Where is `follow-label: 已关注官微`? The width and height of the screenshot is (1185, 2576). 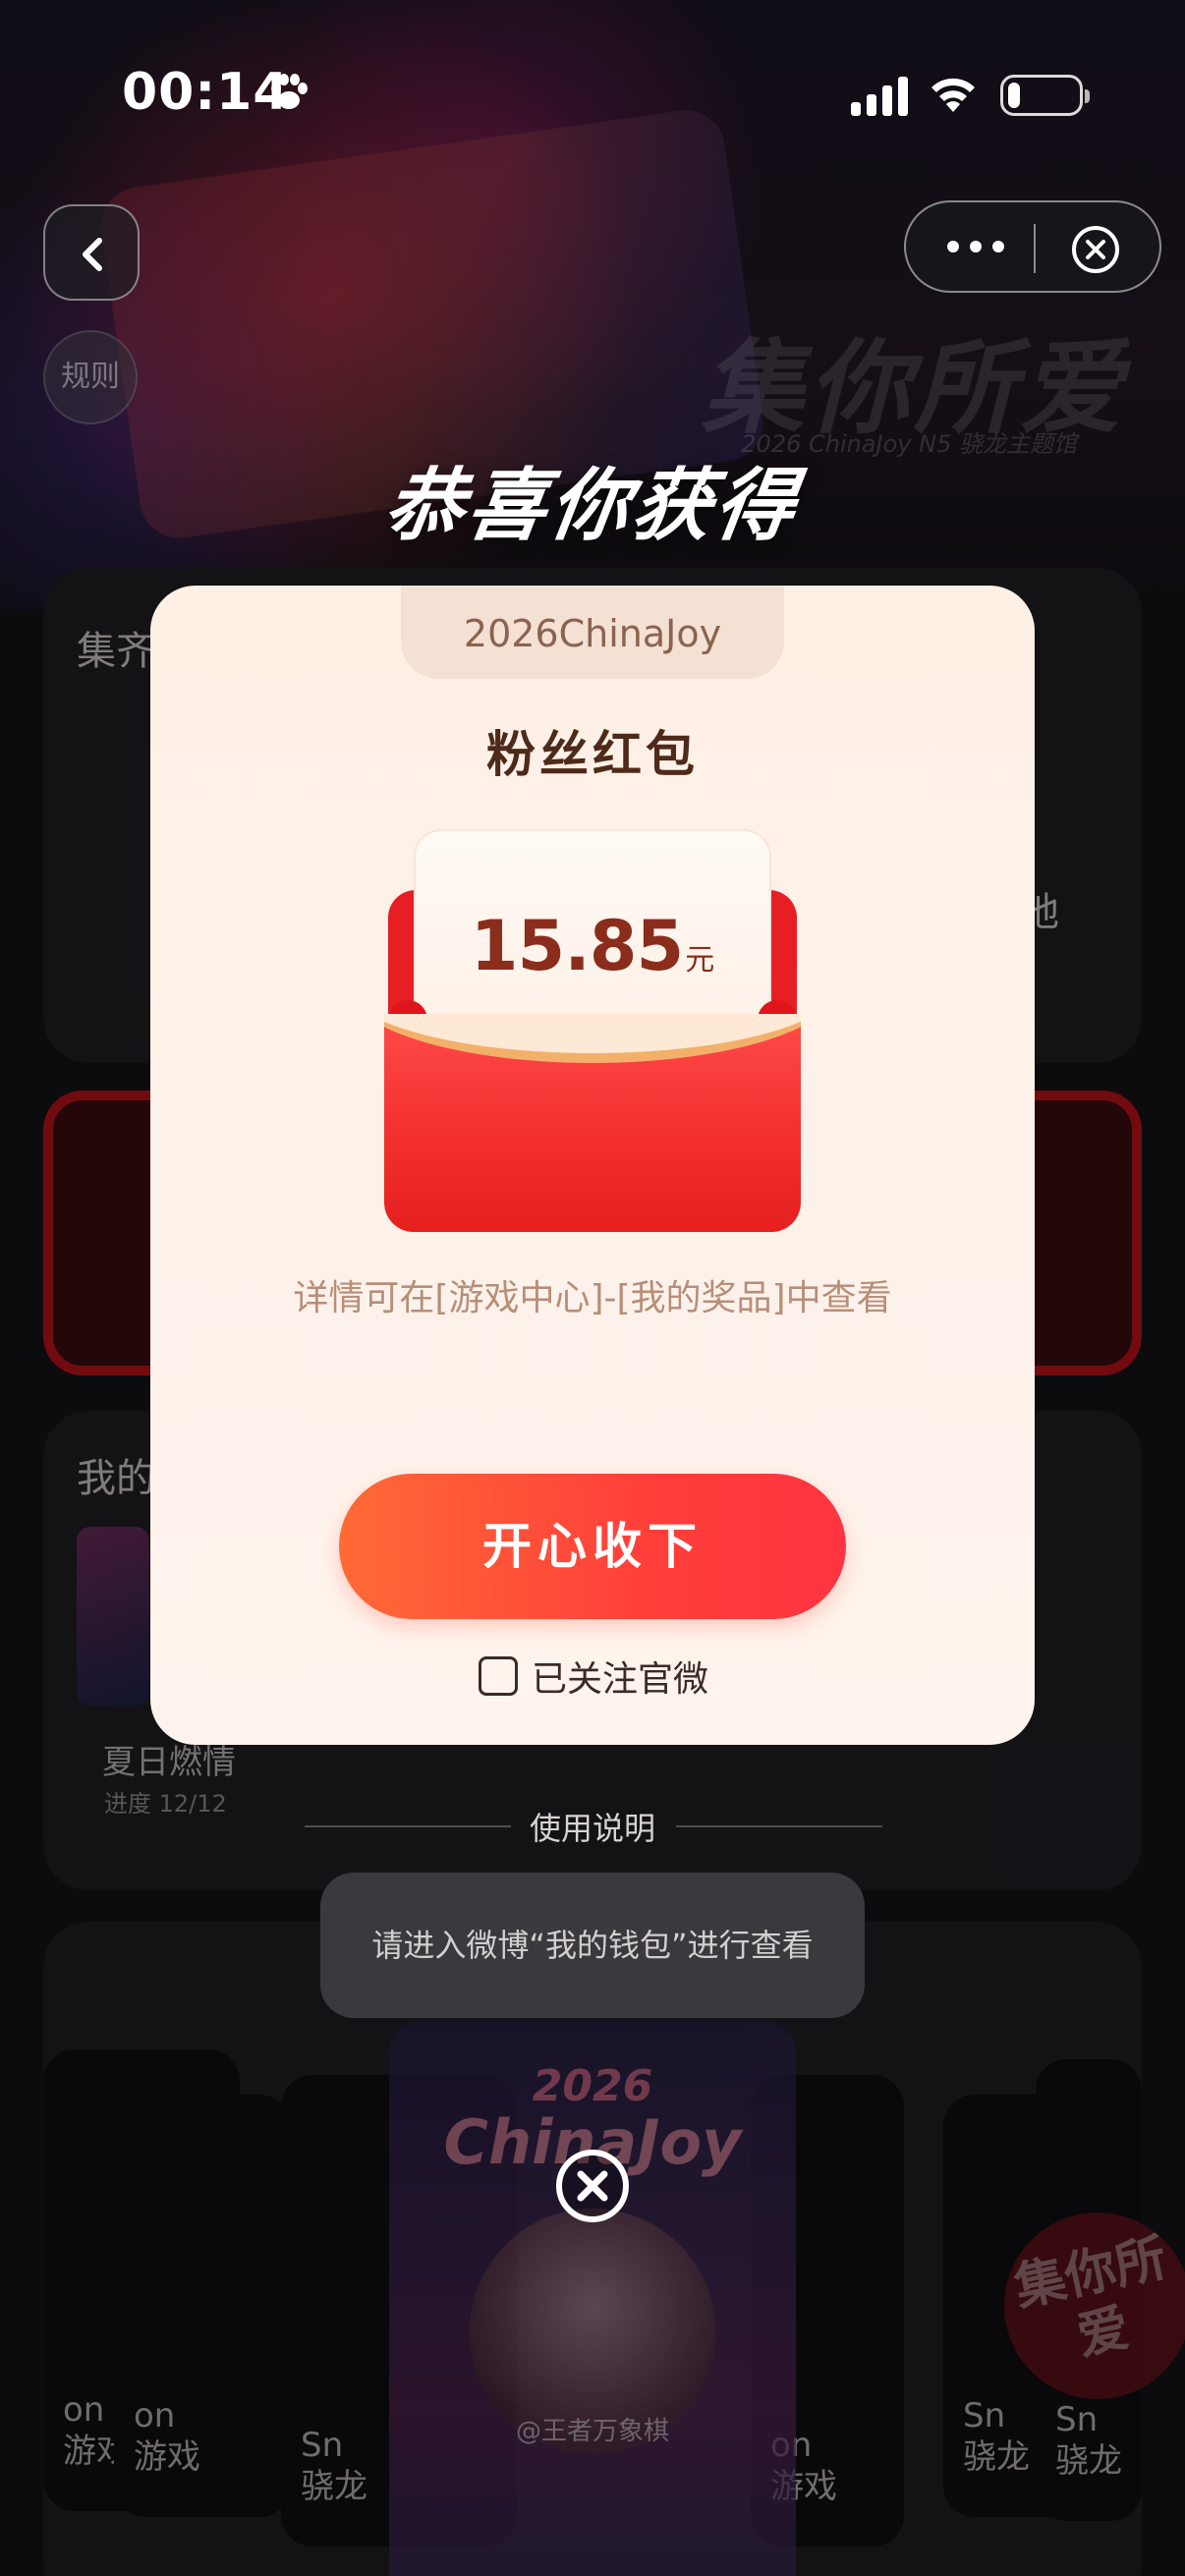 follow-label: 已关注官微 is located at coordinates (620, 1676).